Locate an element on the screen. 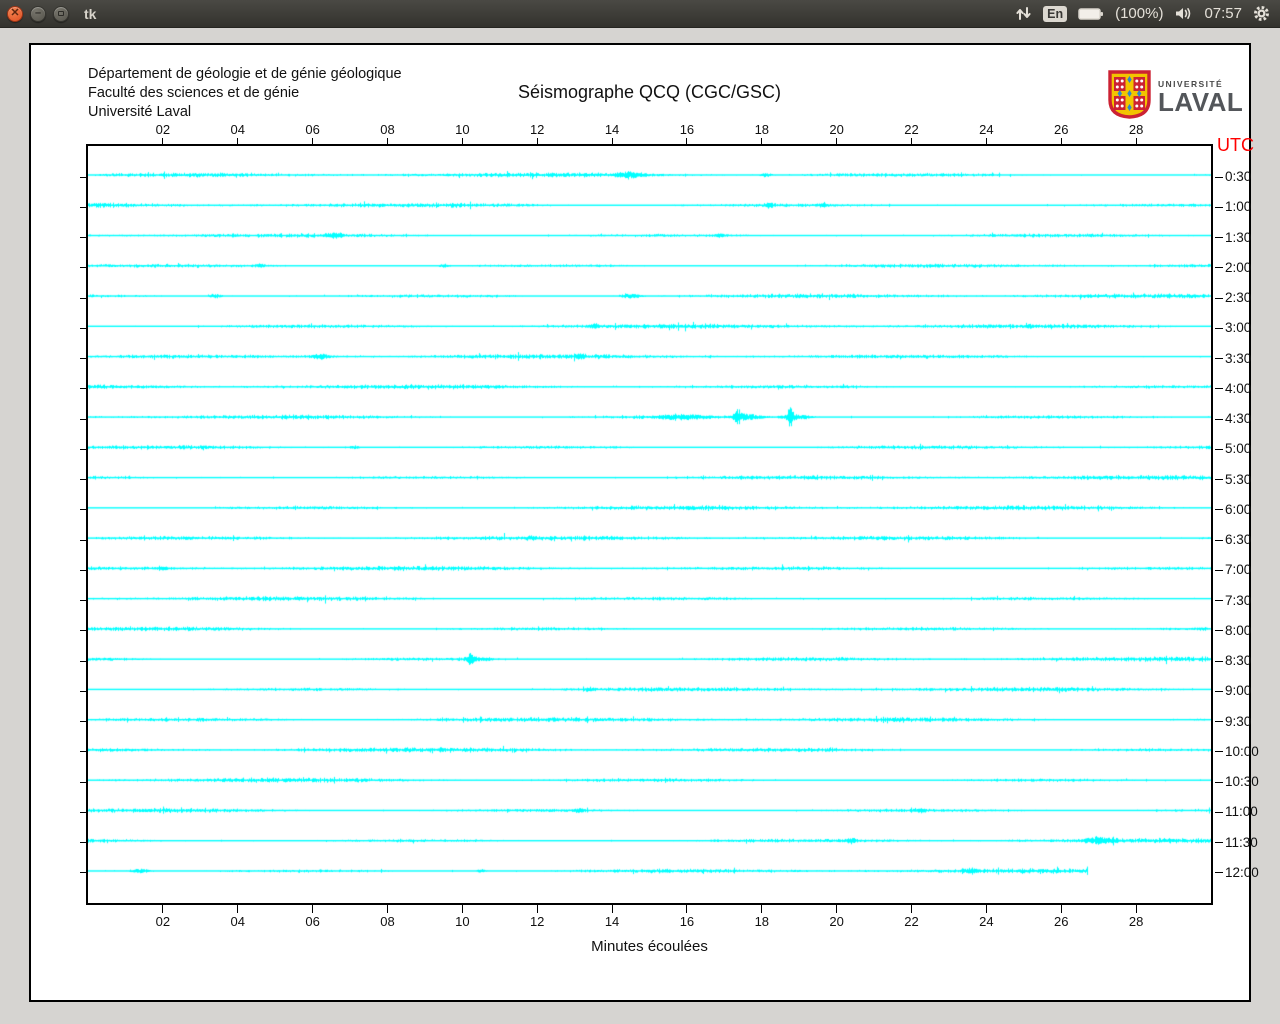 The height and width of the screenshot is (1024, 1280). x-tick-label-bottom: 28 is located at coordinates (1136, 921).